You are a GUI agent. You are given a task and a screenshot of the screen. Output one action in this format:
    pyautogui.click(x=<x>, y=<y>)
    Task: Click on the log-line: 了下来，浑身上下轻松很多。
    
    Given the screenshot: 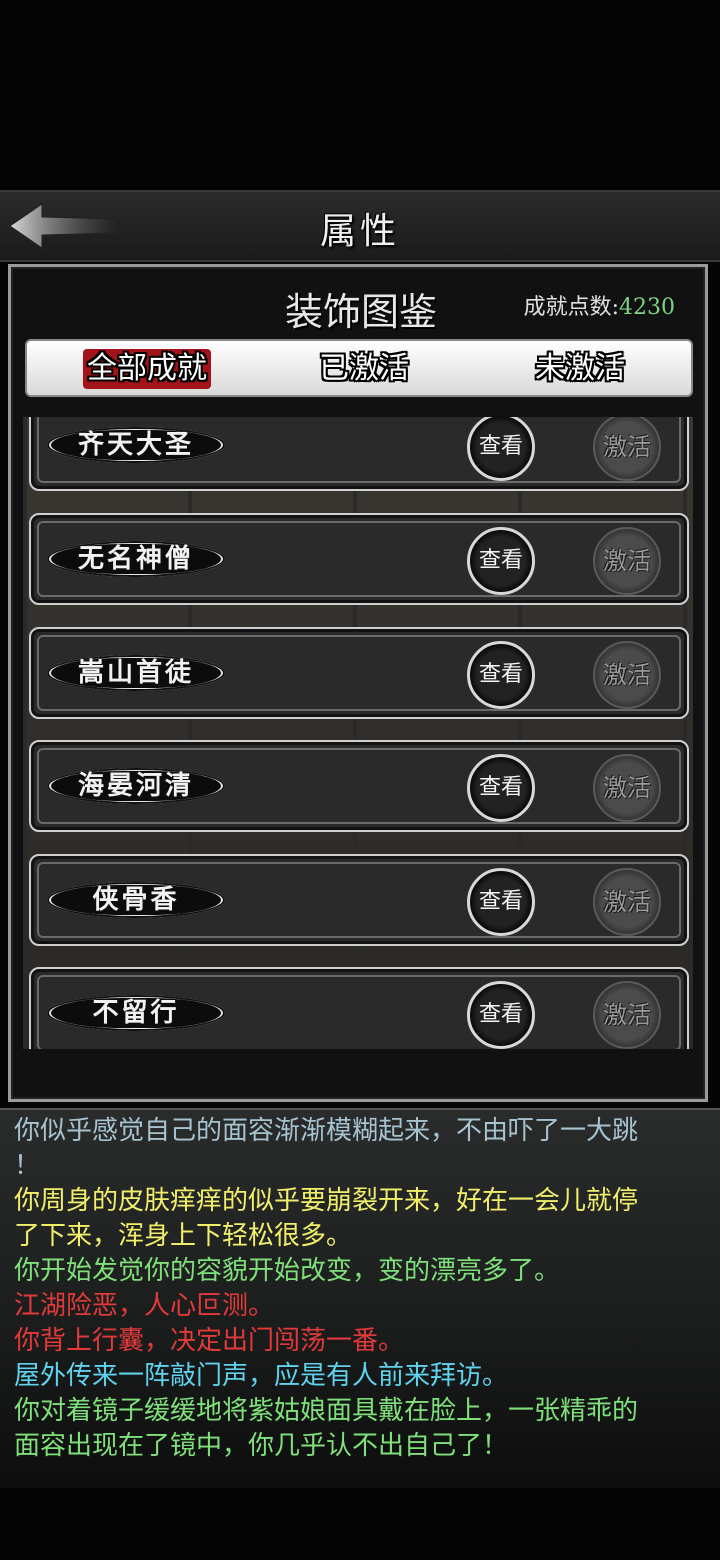 What is the action you would take?
    pyautogui.click(x=183, y=1236)
    